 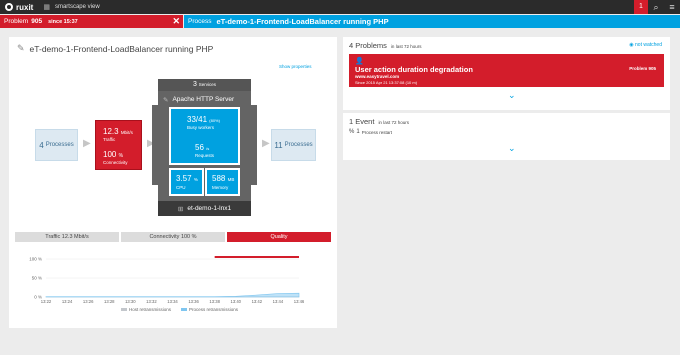 I want to click on events-title: 1 Event in last 72 hours, so click(x=379, y=121).